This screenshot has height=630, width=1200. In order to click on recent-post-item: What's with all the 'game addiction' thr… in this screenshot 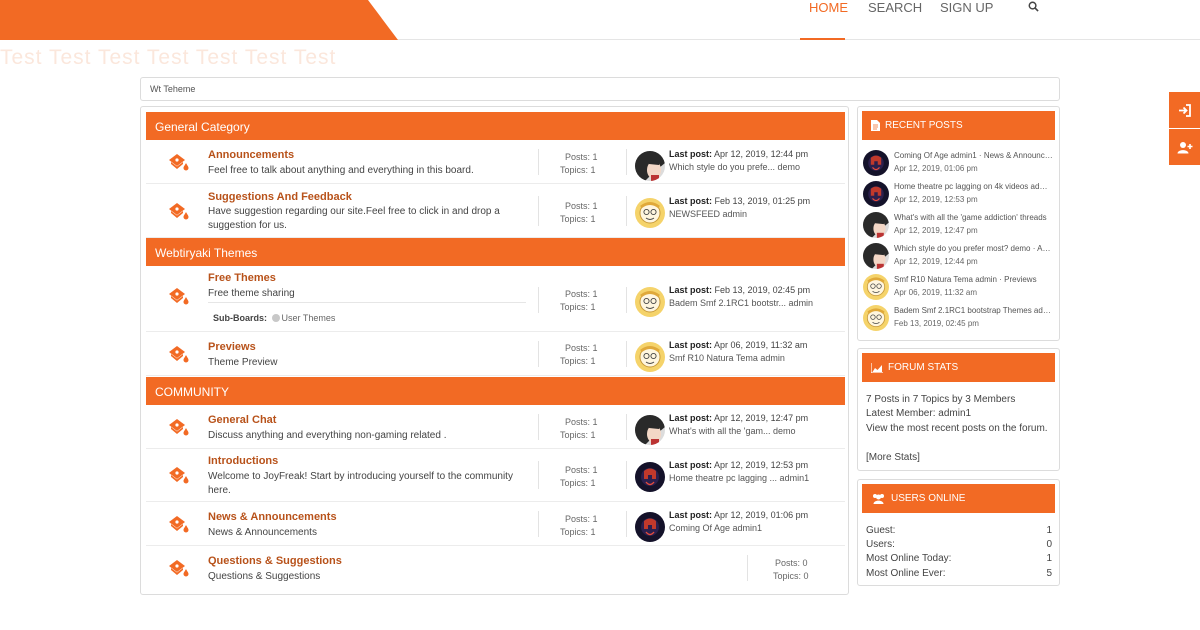, I will do `click(959, 226)`.